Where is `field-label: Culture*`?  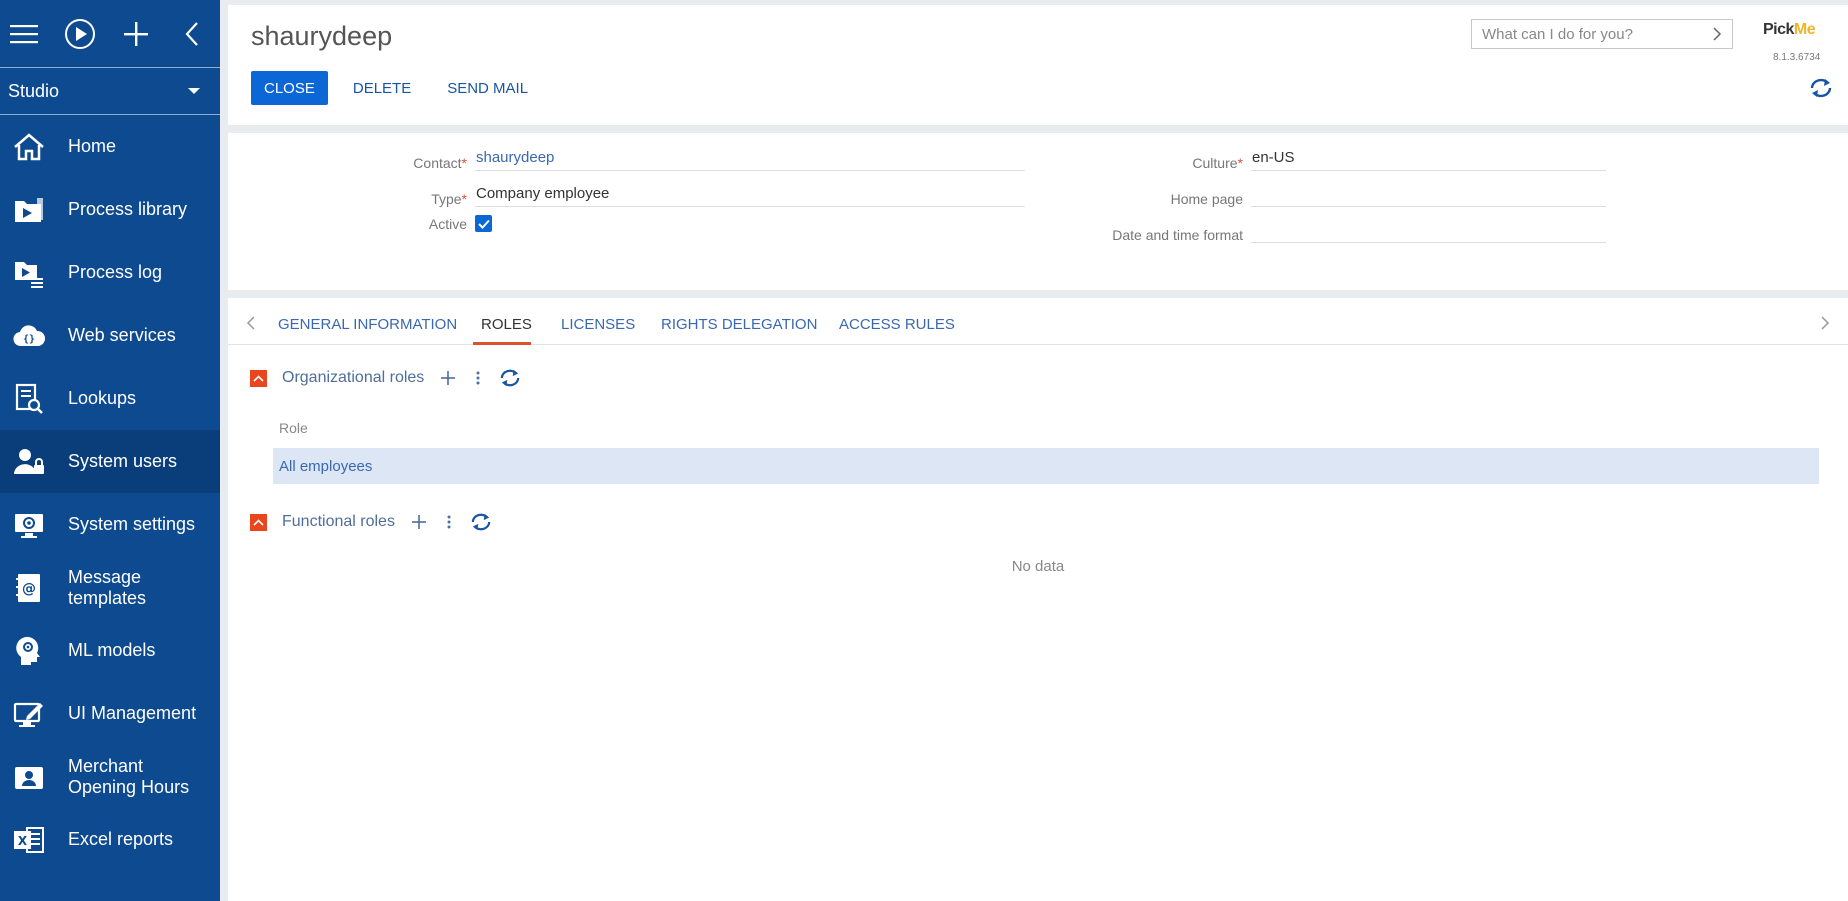
field-label: Culture* is located at coordinates (1217, 163).